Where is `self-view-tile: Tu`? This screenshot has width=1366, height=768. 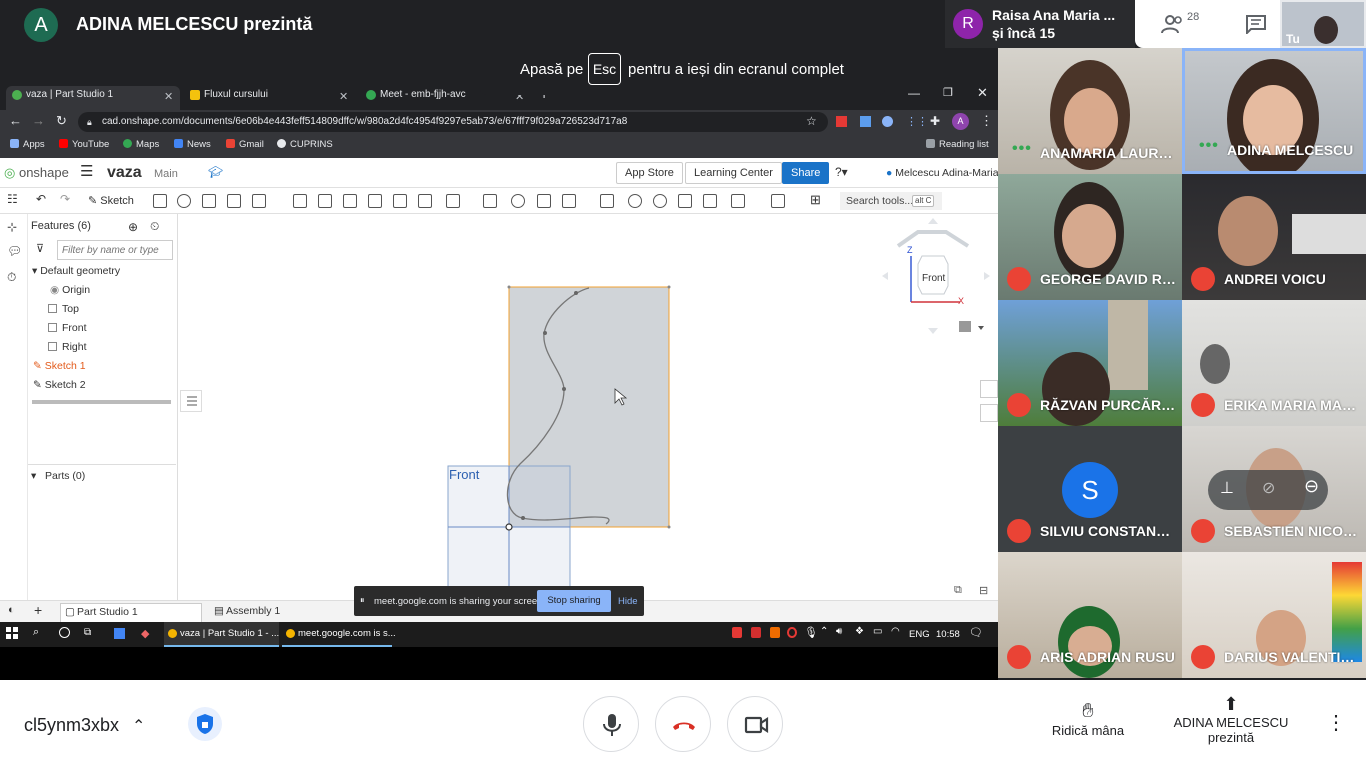
self-view-tile: Tu is located at coordinates (1323, 24).